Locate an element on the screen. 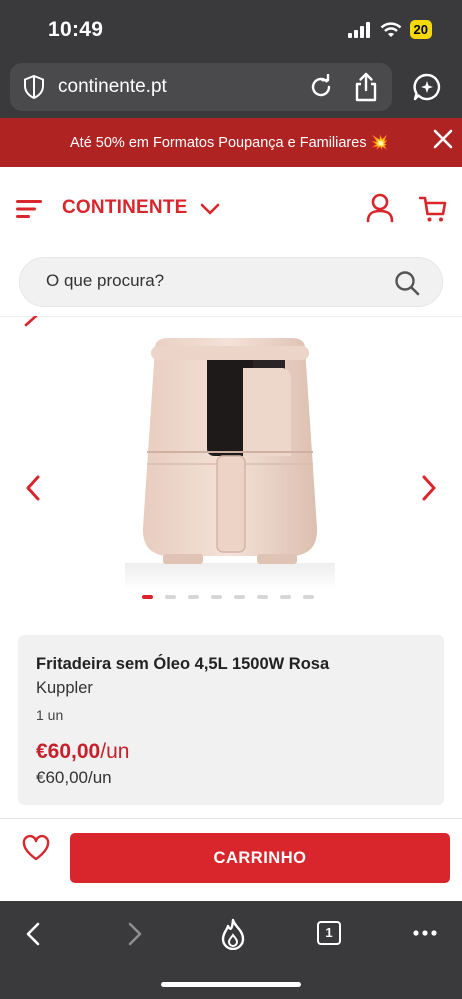 This screenshot has width=462, height=999. back-arrow-icon is located at coordinates (33, 934).